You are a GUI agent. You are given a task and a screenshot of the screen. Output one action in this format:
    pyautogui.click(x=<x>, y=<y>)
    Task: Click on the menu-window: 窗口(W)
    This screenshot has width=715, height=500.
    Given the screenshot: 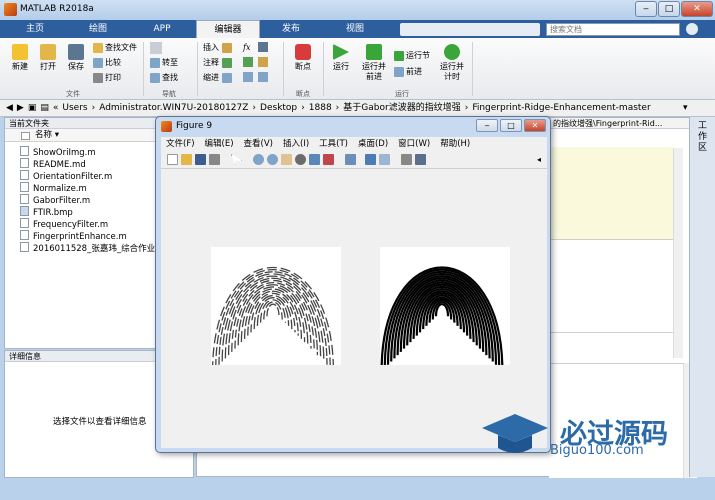 What is the action you would take?
    pyautogui.click(x=414, y=144)
    